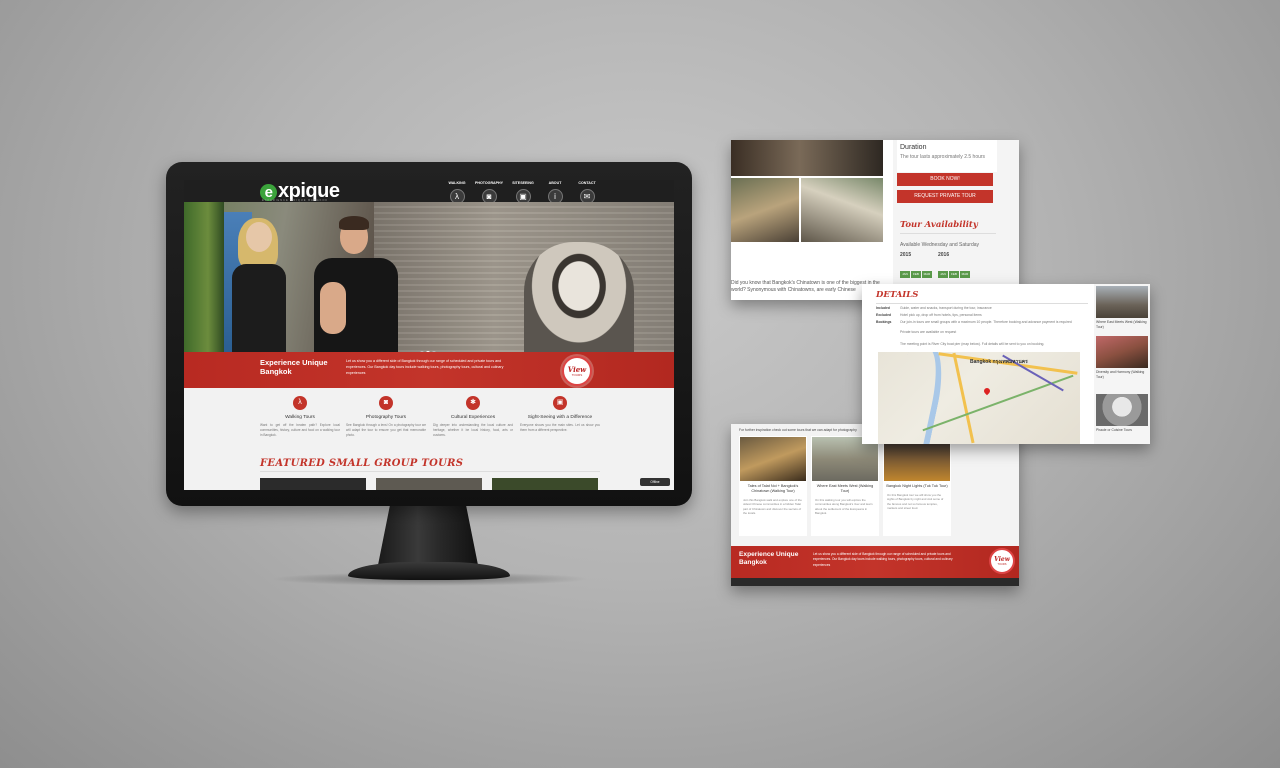 The height and width of the screenshot is (768, 1280). What do you see at coordinates (386, 403) in the screenshot?
I see `camera-icon: ◙` at bounding box center [386, 403].